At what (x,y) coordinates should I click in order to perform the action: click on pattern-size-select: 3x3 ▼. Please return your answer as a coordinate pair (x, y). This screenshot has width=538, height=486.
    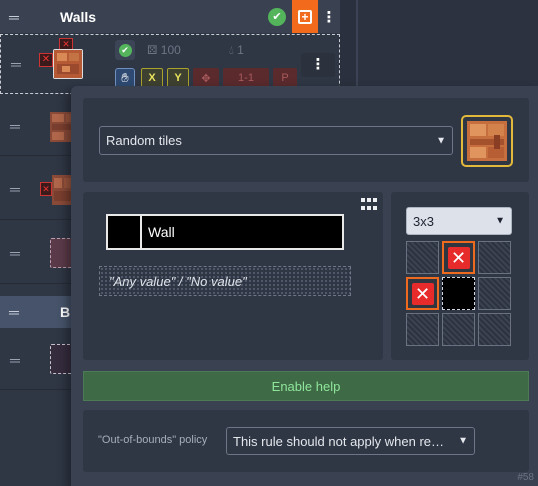
    Looking at the image, I should click on (459, 221).